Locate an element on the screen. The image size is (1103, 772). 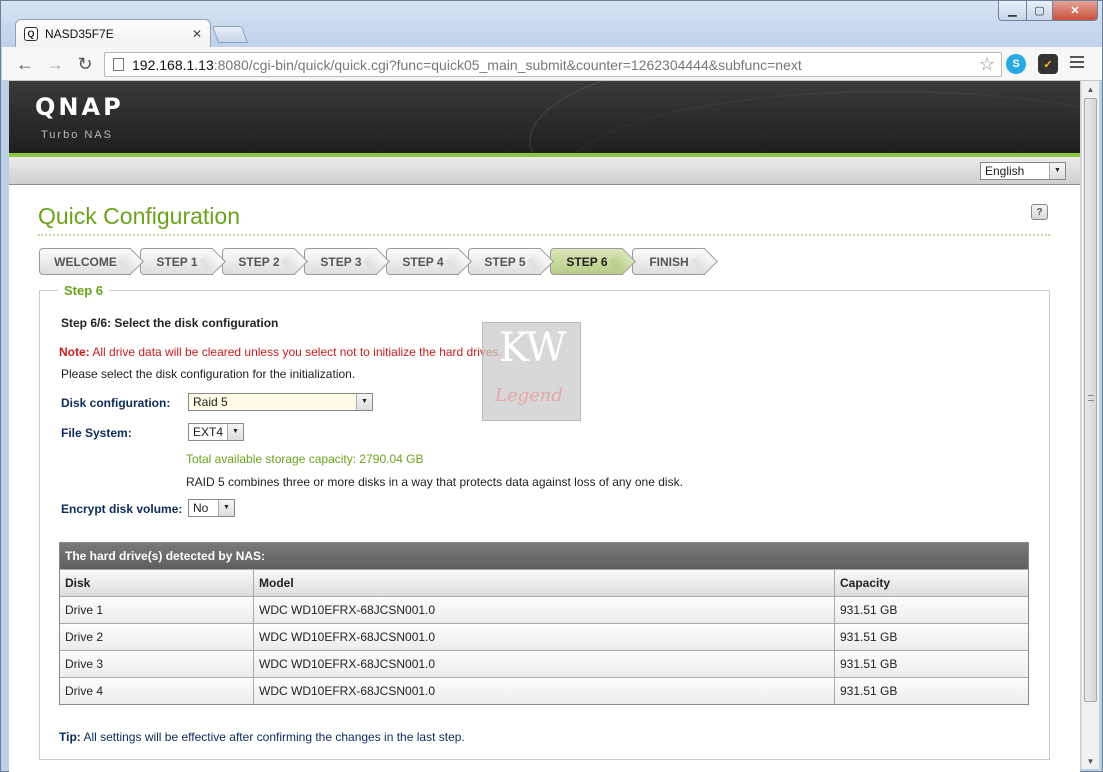
disk-cell: Drive 1 is located at coordinates (157, 610).